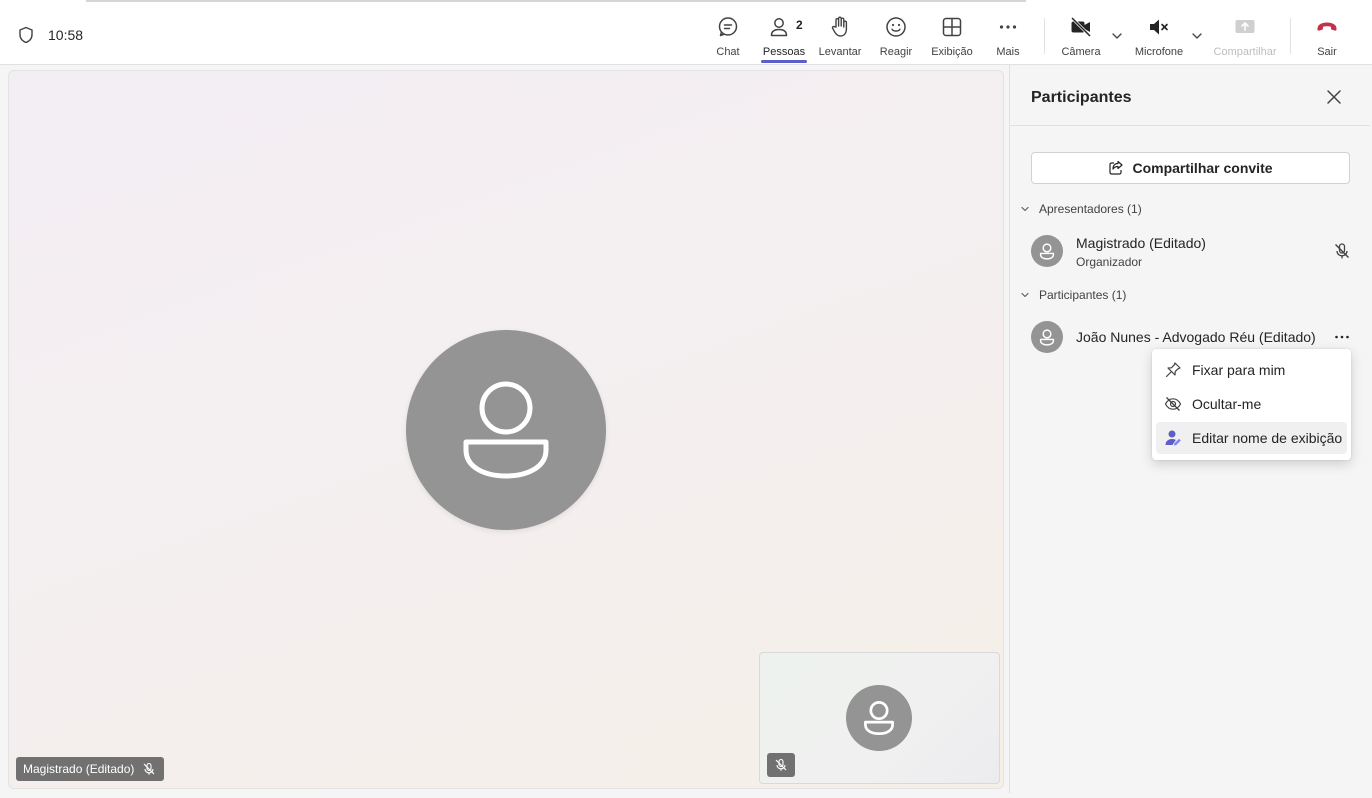 The width and height of the screenshot is (1372, 798). I want to click on share-tray-label: Compartilhar, so click(1245, 52).